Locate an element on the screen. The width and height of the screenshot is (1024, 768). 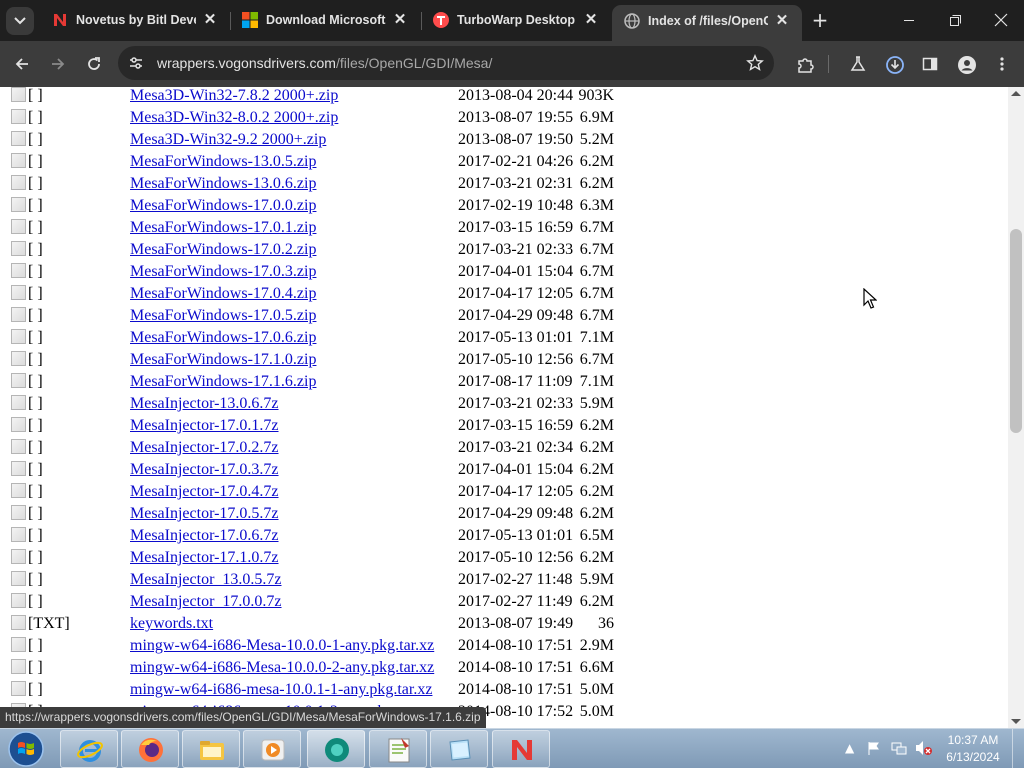
file-link: MesaInjector-17.0.6.7z is located at coordinates (204, 536).